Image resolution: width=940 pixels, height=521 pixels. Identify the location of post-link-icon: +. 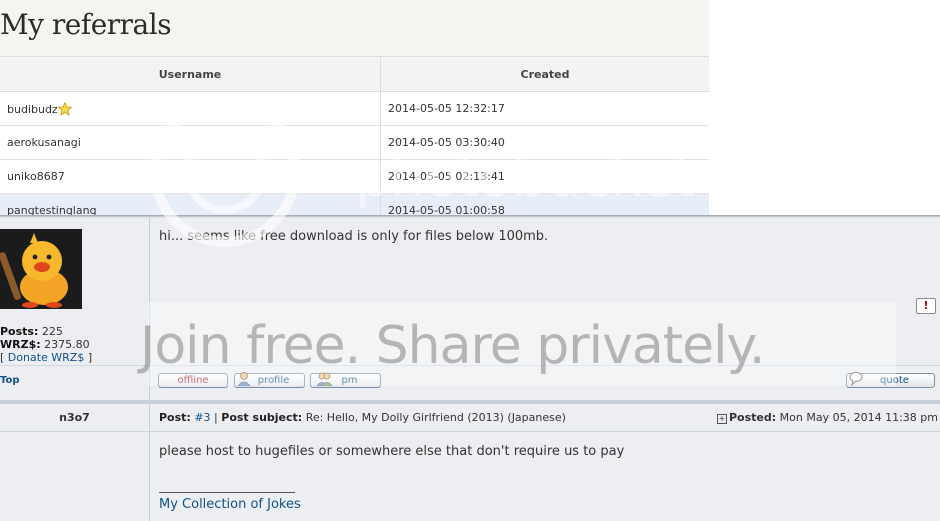
(722, 419).